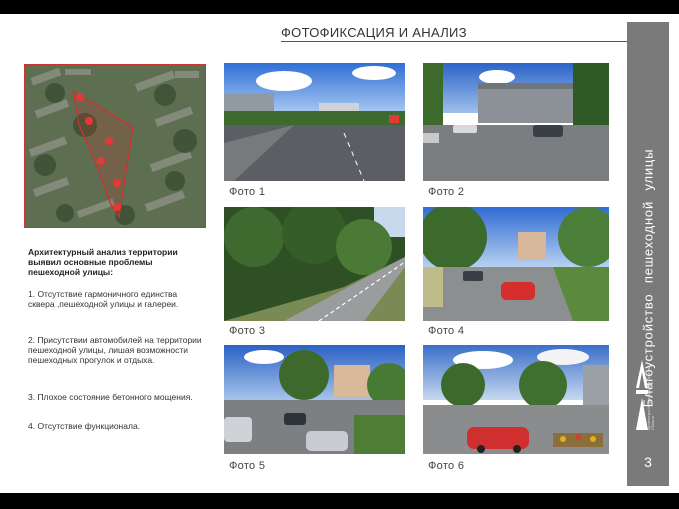 This screenshot has width=679, height=509. What do you see at coordinates (446, 331) in the screenshot?
I see `photo-4-caption: Фото 4` at bounding box center [446, 331].